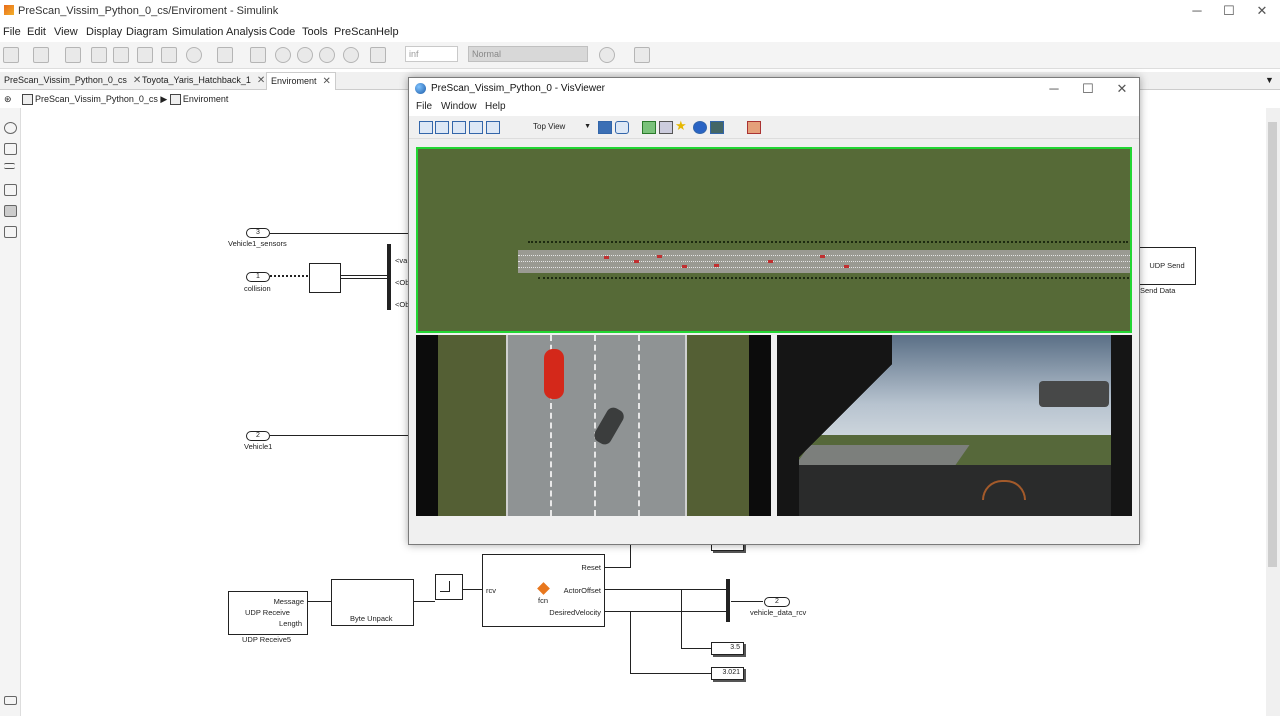 The height and width of the screenshot is (716, 1280). What do you see at coordinates (9, 166) in the screenshot?
I see `route-lines-icon` at bounding box center [9, 166].